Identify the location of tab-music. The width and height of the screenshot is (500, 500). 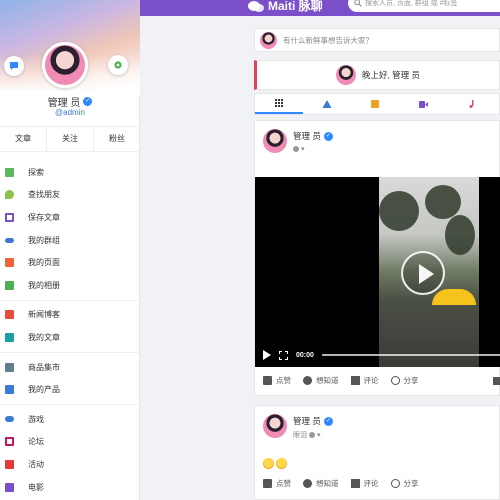
(471, 104).